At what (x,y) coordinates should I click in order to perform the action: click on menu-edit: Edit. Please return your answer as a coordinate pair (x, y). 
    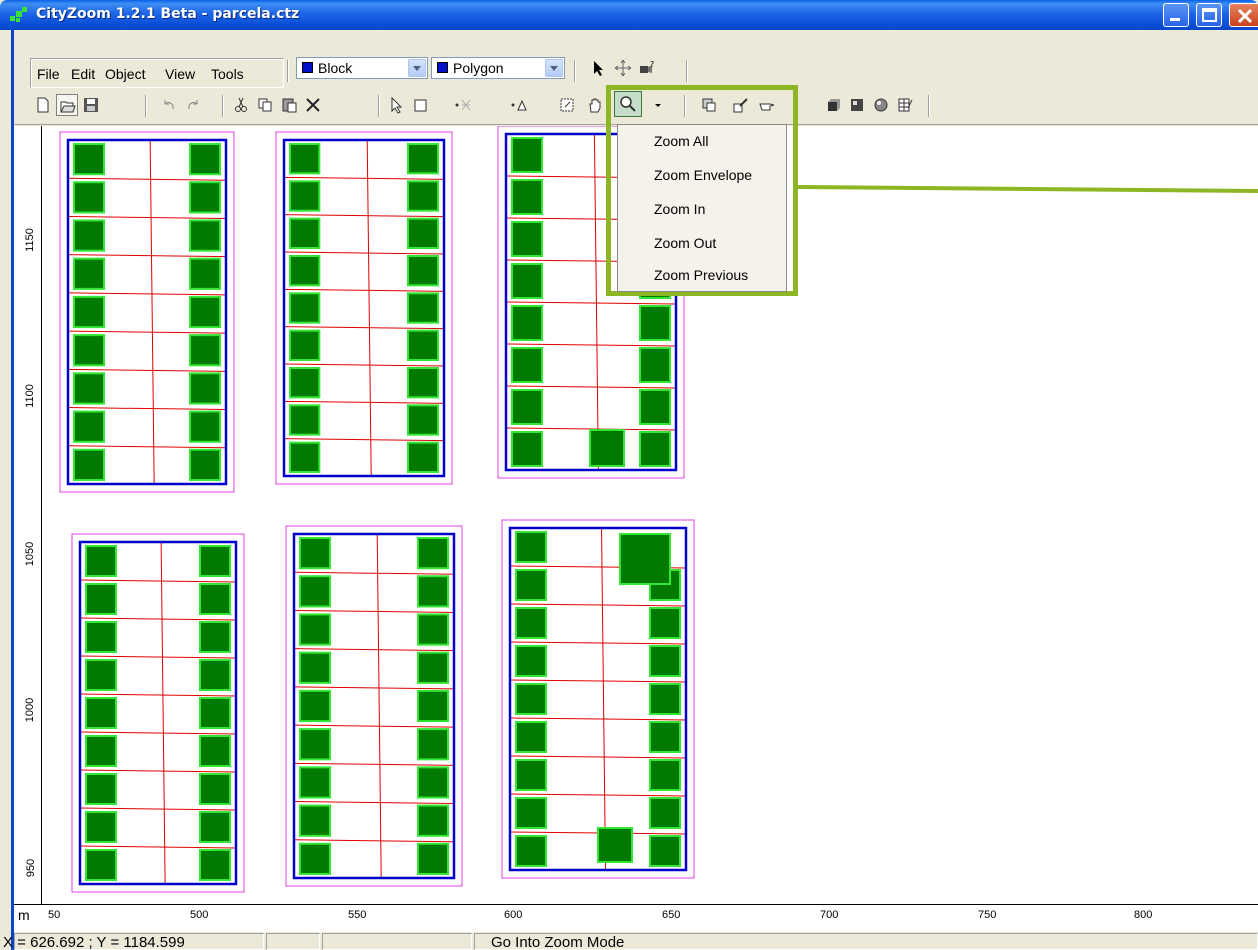
    Looking at the image, I should click on (83, 74).